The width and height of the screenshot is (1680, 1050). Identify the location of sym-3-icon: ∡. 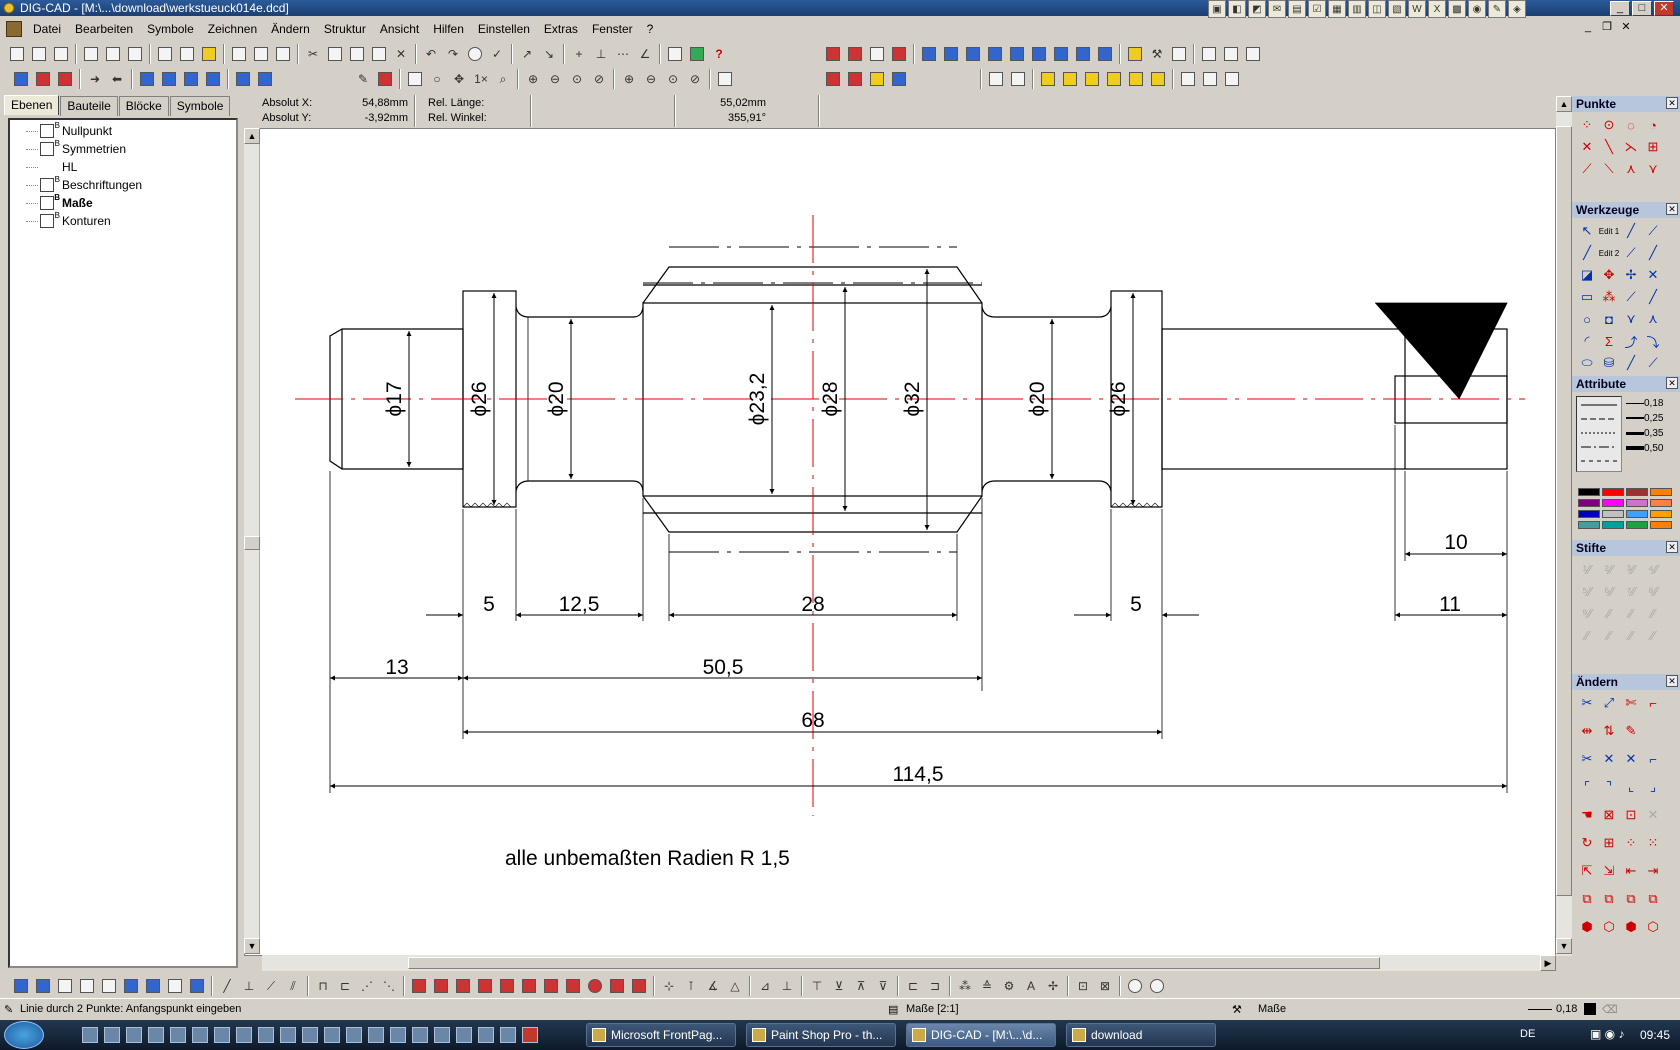
(713, 986).